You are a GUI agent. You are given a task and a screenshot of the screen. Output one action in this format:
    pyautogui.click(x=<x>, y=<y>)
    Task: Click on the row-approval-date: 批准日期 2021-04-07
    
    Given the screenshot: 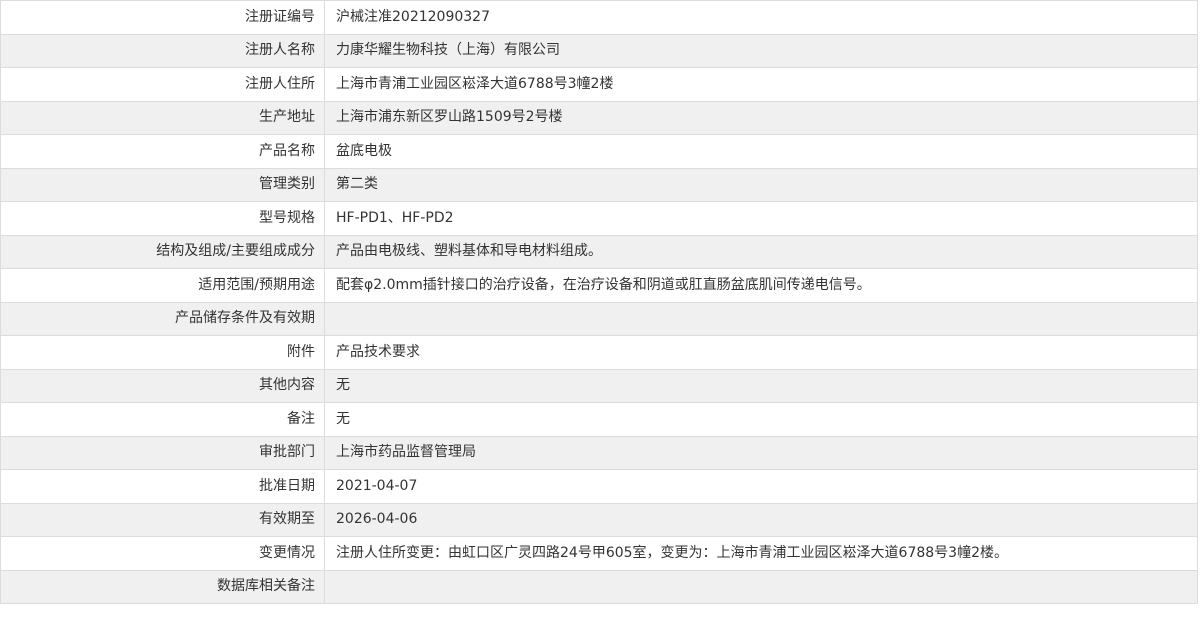 What is the action you would take?
    pyautogui.click(x=599, y=486)
    